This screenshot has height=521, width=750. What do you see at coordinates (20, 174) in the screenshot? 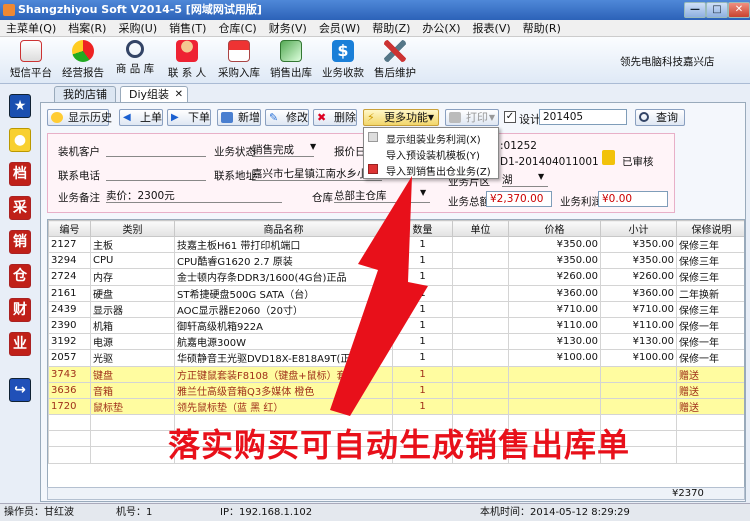
I see `sidebar-archive-button: 档` at bounding box center [20, 174].